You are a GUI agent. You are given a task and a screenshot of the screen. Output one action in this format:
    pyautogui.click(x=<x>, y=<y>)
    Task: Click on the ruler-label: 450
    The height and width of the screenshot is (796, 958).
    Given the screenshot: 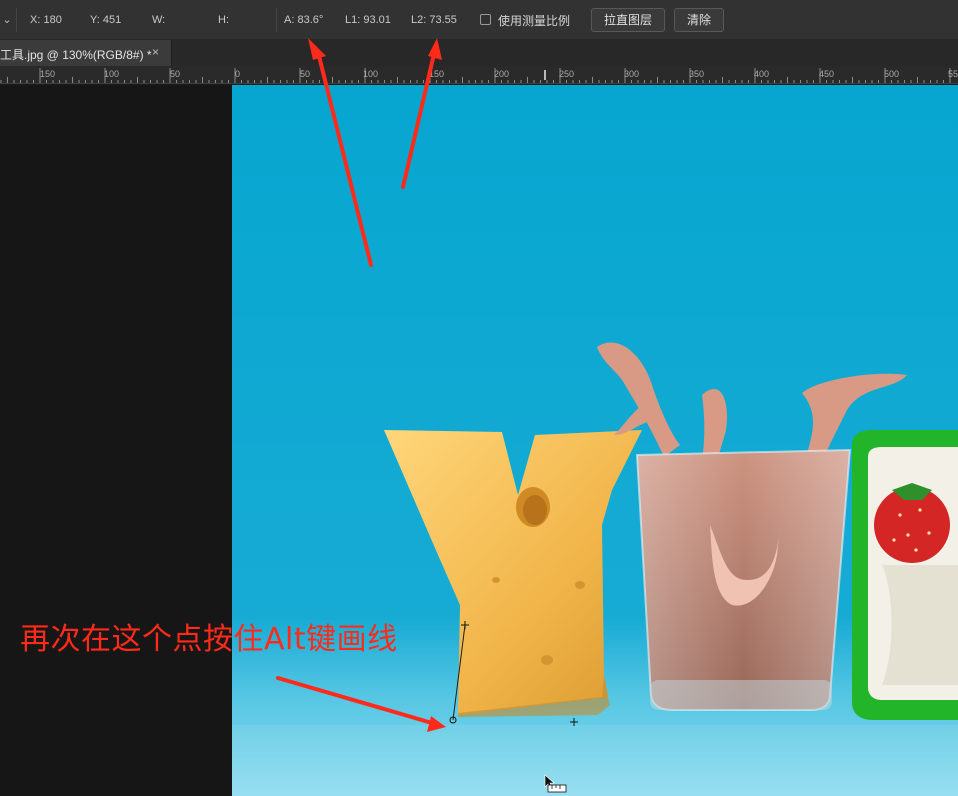 What is the action you would take?
    pyautogui.click(x=827, y=74)
    